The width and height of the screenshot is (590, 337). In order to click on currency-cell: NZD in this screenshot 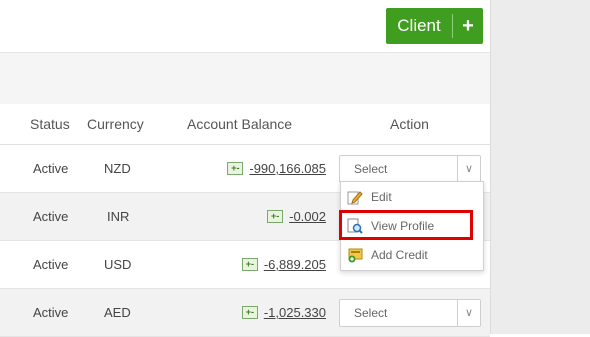, I will do `click(117, 168)`.